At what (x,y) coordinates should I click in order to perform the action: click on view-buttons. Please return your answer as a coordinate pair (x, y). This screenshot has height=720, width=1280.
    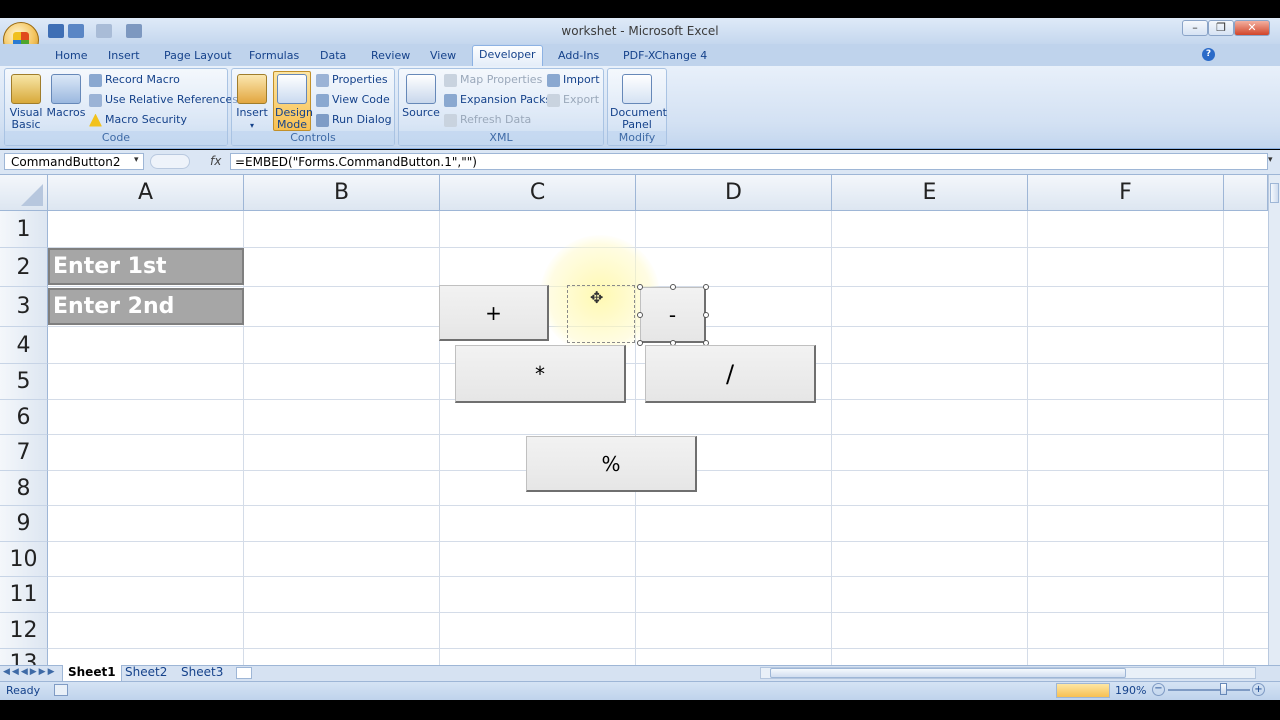
    Looking at the image, I should click on (1083, 690).